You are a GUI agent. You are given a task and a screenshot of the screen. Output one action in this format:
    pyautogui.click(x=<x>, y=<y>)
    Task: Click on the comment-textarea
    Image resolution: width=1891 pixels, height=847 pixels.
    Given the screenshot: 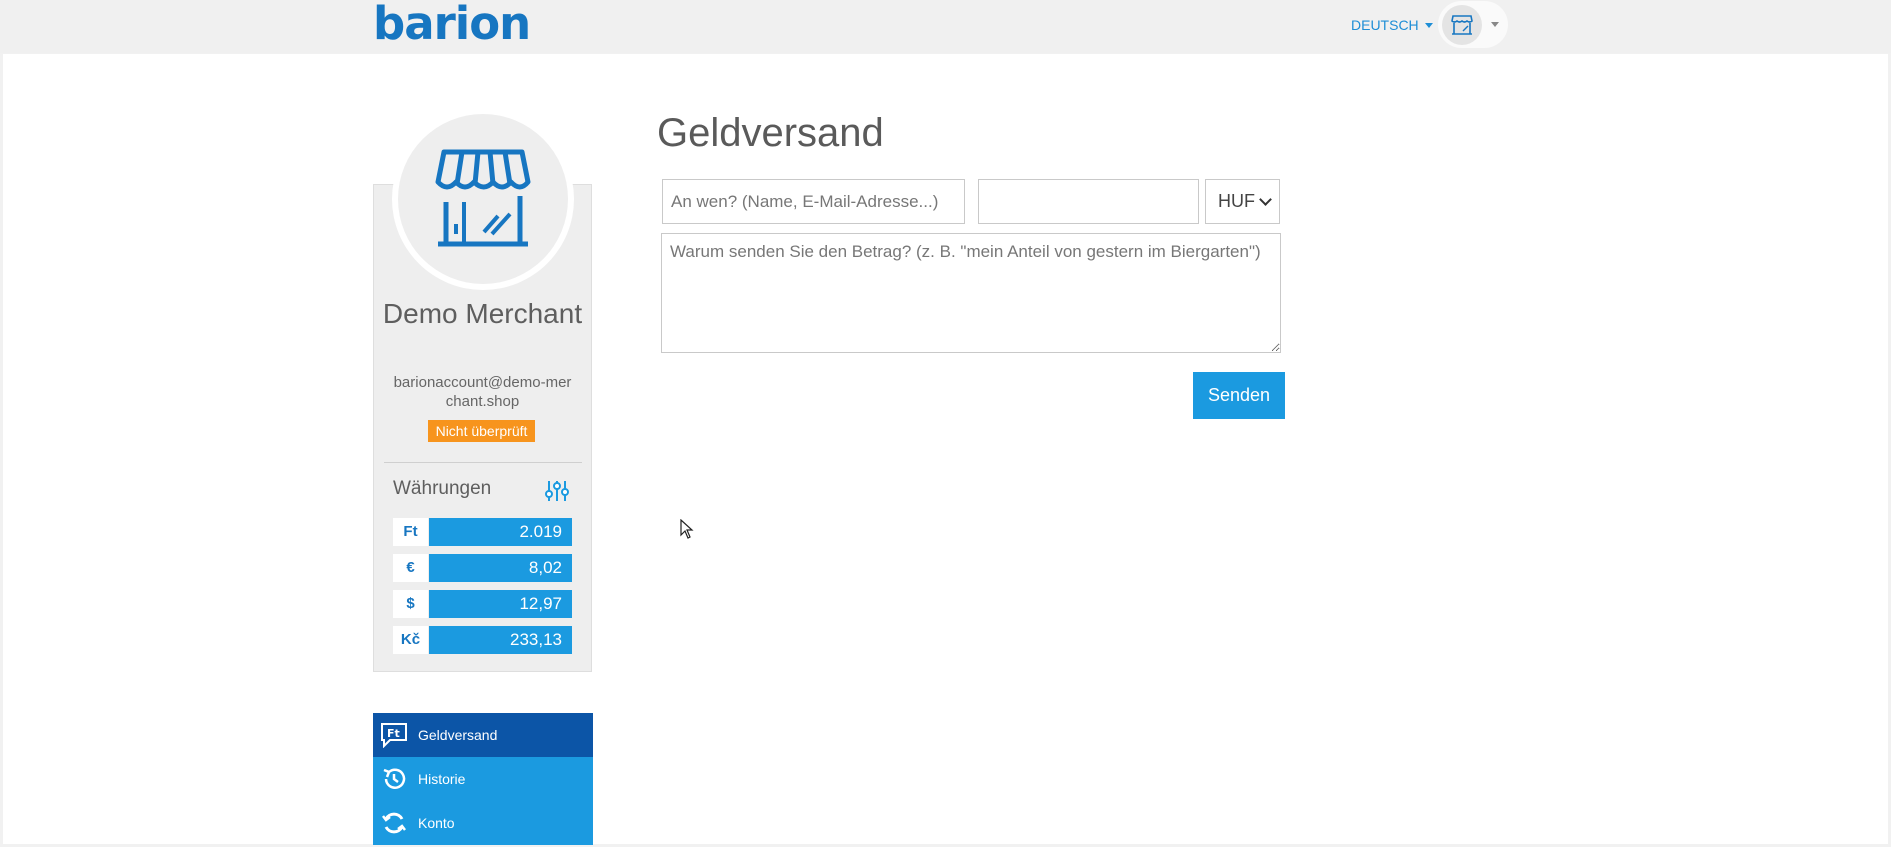 What is the action you would take?
    pyautogui.click(x=971, y=293)
    